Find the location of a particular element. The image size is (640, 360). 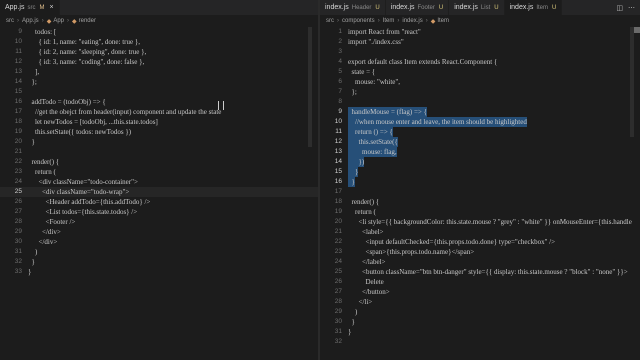

line-number: 3 is located at coordinates (340, 51).